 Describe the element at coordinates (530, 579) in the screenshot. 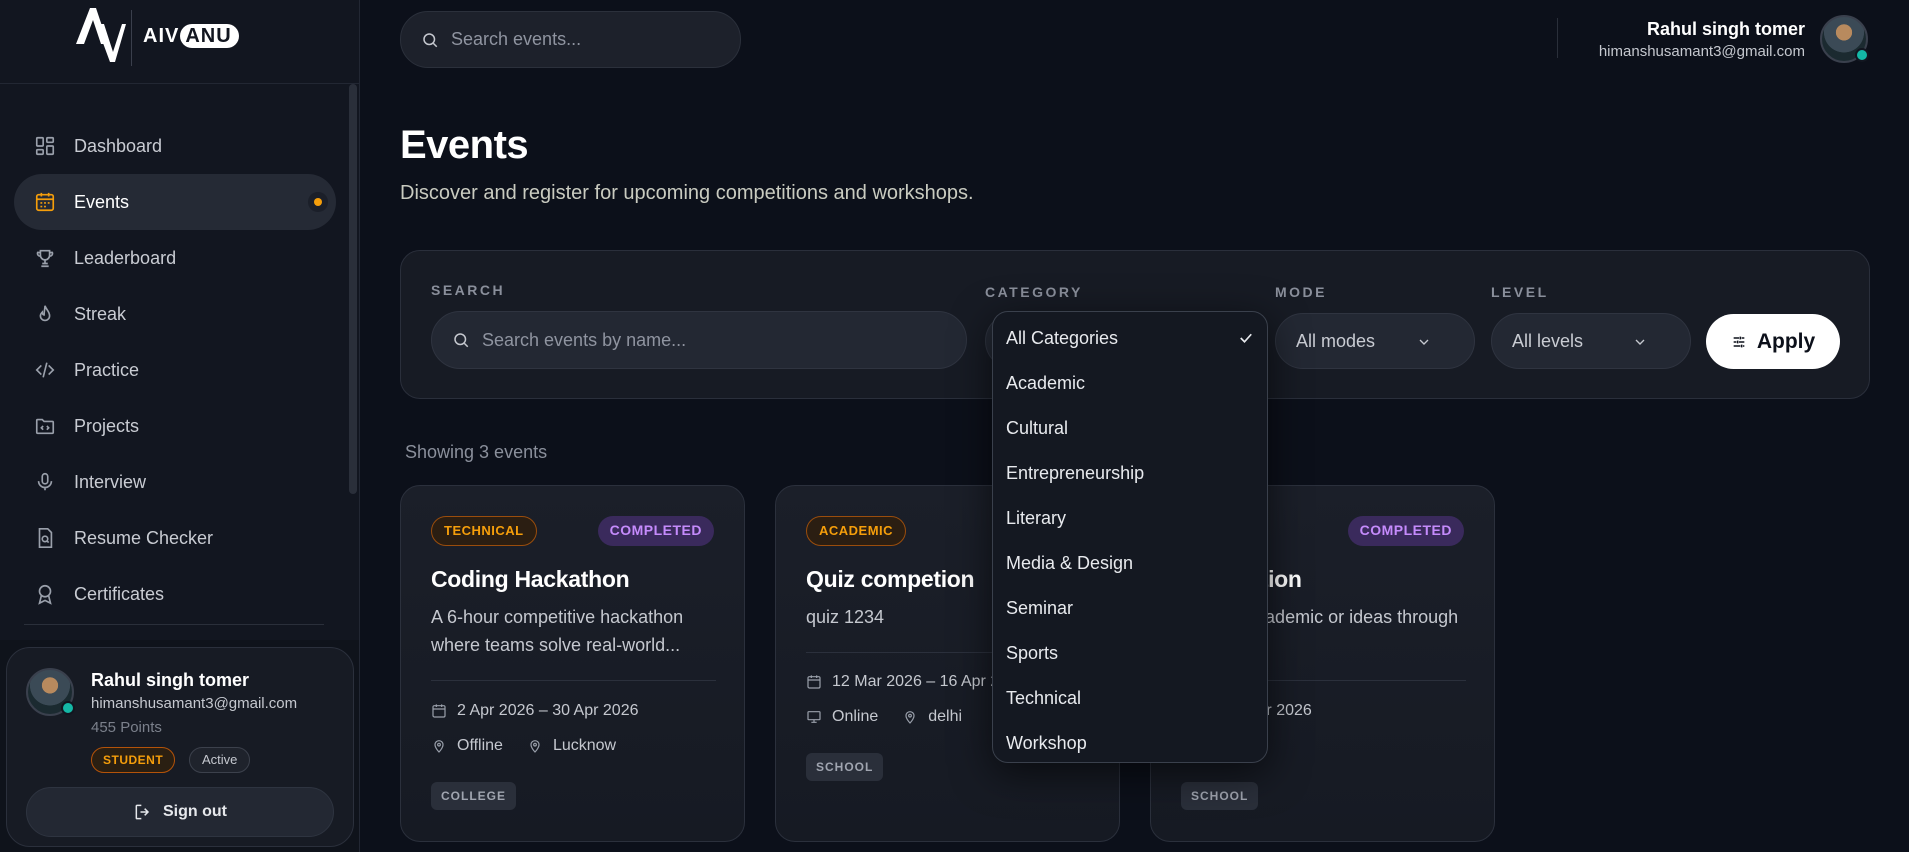

I see `event-title: Coding Hackathon` at that location.